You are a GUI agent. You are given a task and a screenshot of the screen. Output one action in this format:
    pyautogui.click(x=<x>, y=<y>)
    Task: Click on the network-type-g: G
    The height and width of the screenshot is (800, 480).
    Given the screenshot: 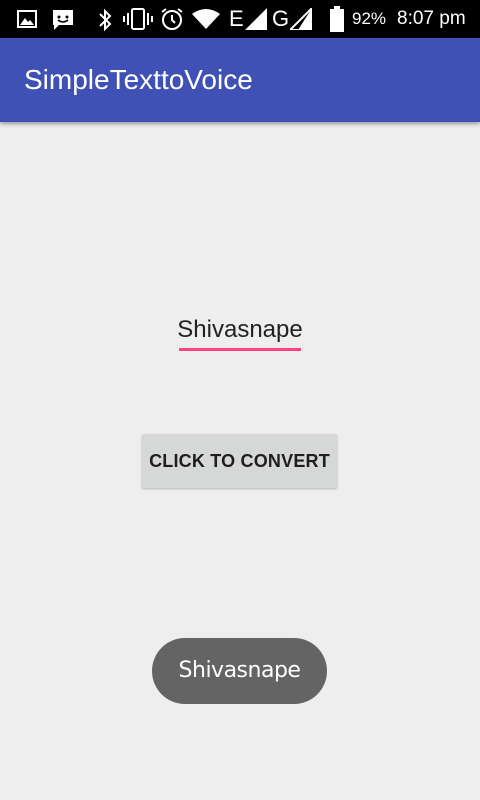 What is the action you would take?
    pyautogui.click(x=281, y=18)
    